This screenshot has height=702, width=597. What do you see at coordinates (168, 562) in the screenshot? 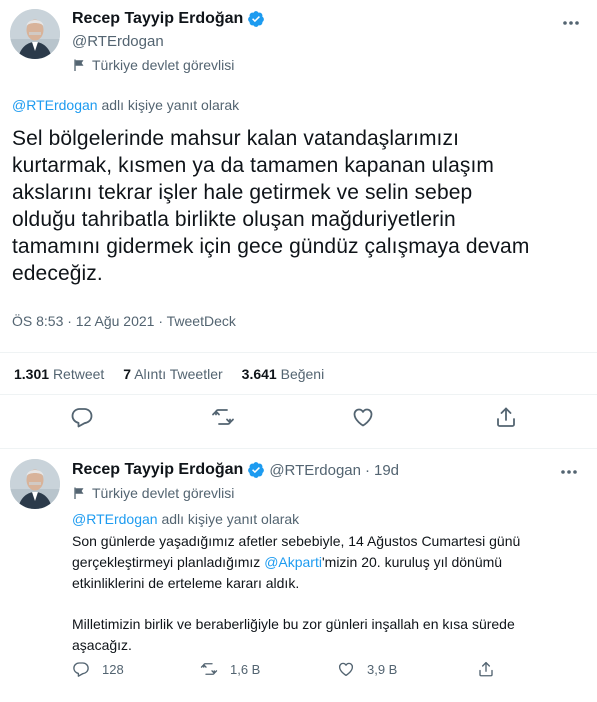
I see `reply-text-segment: gerçekleştirmeyi planladığımız` at bounding box center [168, 562].